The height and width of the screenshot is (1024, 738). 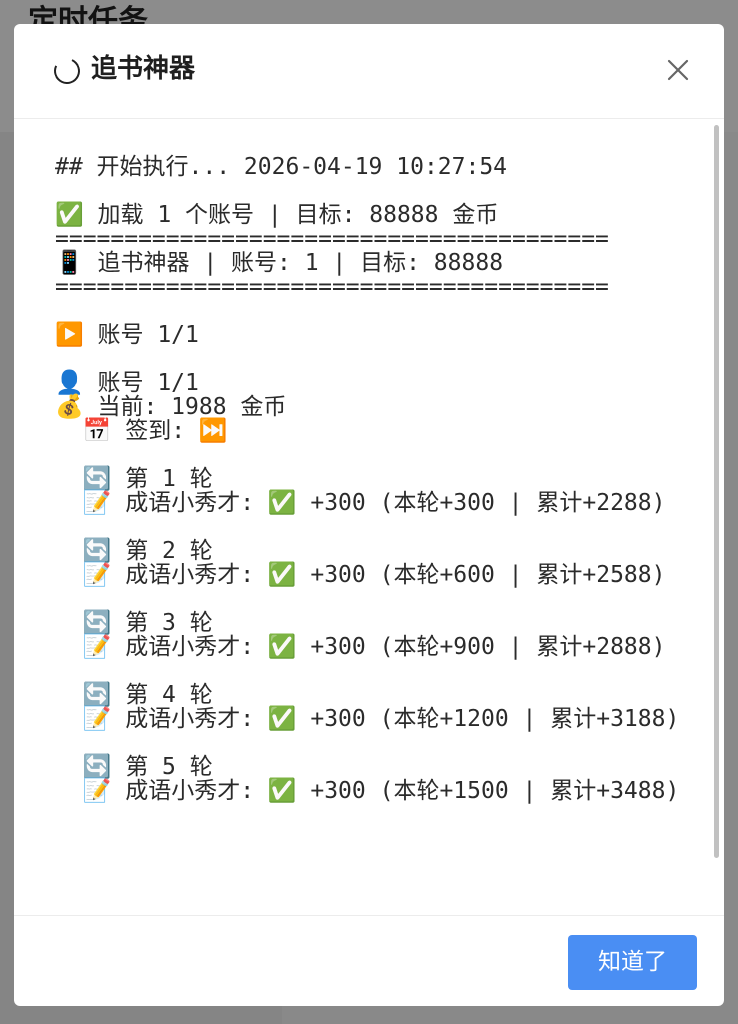 What do you see at coordinates (716, 491) in the screenshot?
I see `scrollbar-thumb` at bounding box center [716, 491].